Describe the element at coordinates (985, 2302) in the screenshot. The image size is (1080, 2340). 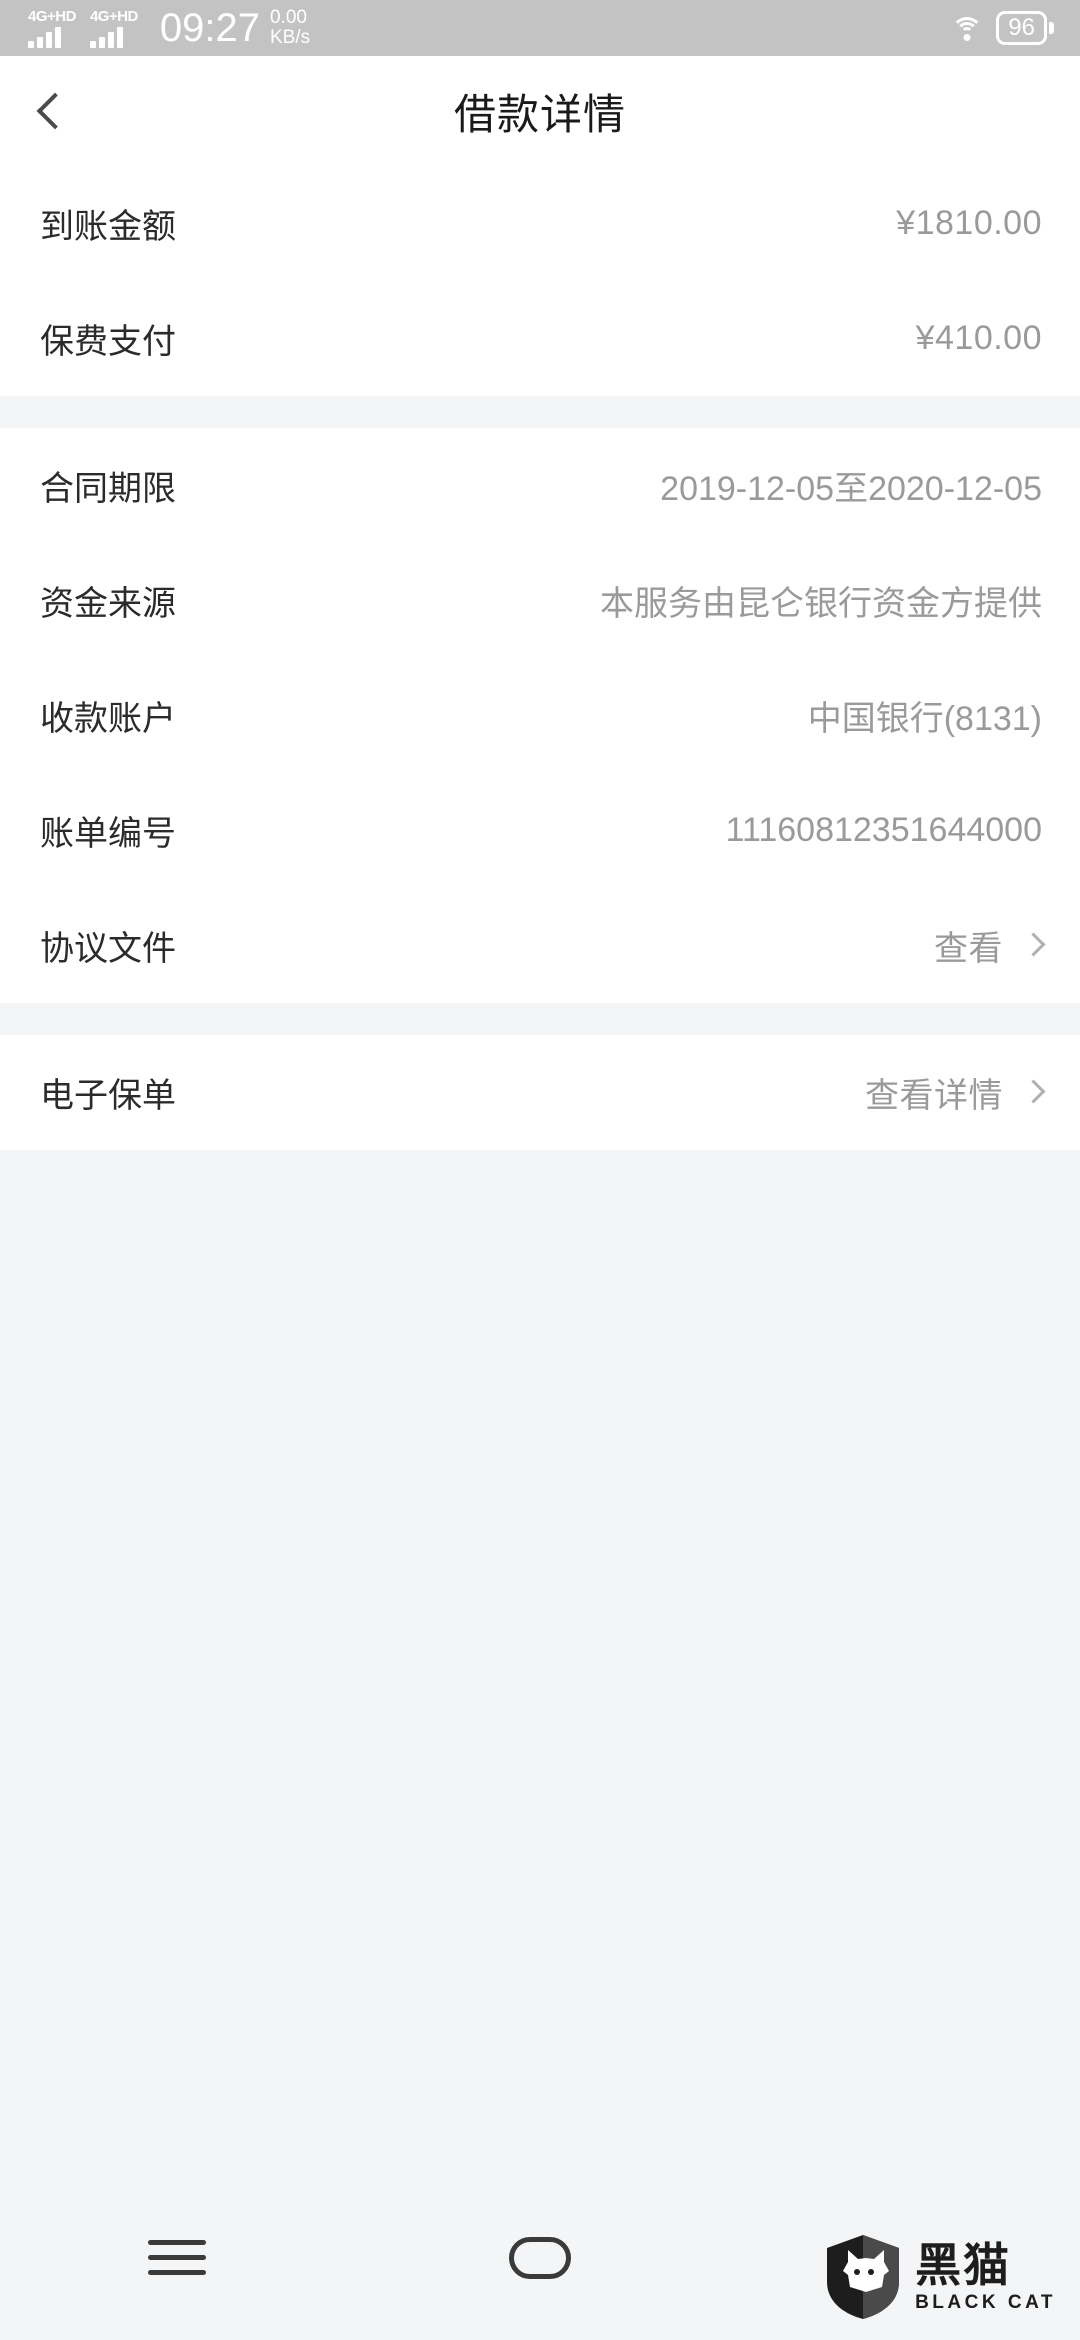
I see `watermark-name-en: BLACK CAT` at that location.